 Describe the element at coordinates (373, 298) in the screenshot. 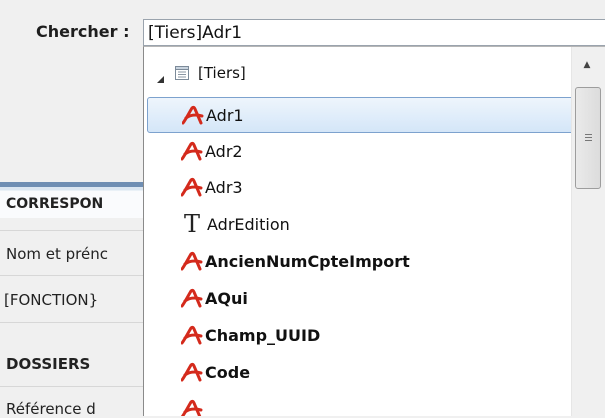

I see `tree-item-aqui: AQui` at that location.